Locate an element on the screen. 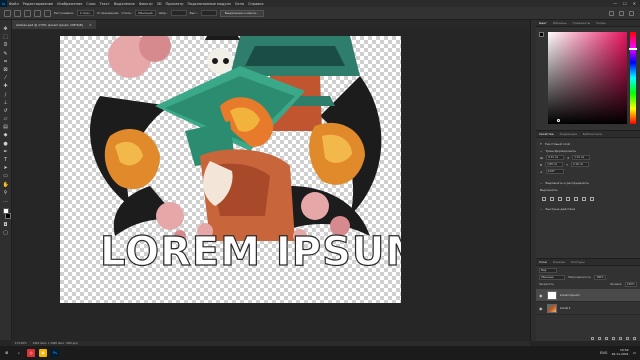 This screenshot has width=640, height=360. type-tool-icon: T is located at coordinates (6, 160).